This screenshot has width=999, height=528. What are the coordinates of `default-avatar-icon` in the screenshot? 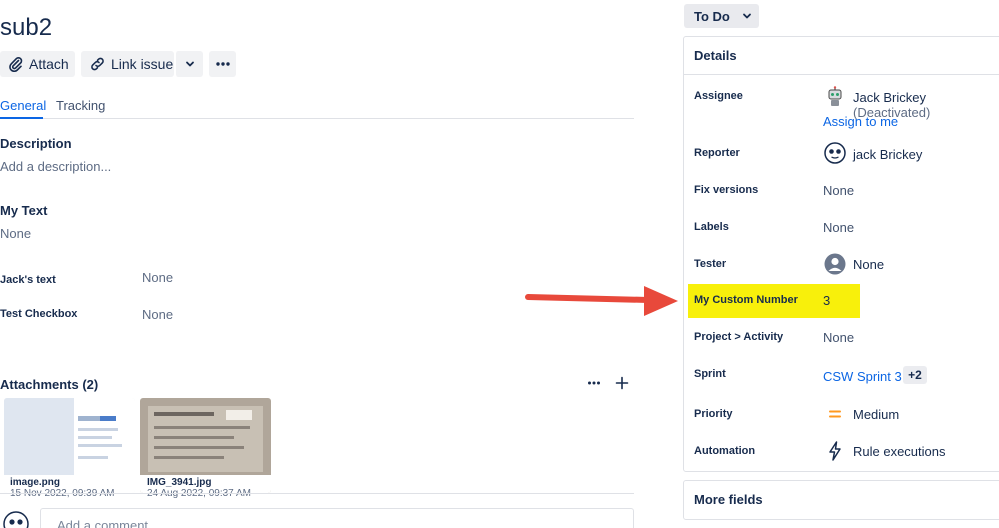 It's located at (835, 264).